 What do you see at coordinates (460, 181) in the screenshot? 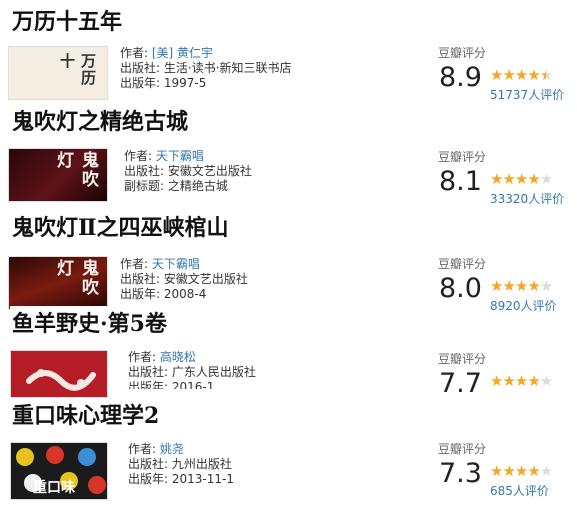
I see `rating-score: 8.1` at bounding box center [460, 181].